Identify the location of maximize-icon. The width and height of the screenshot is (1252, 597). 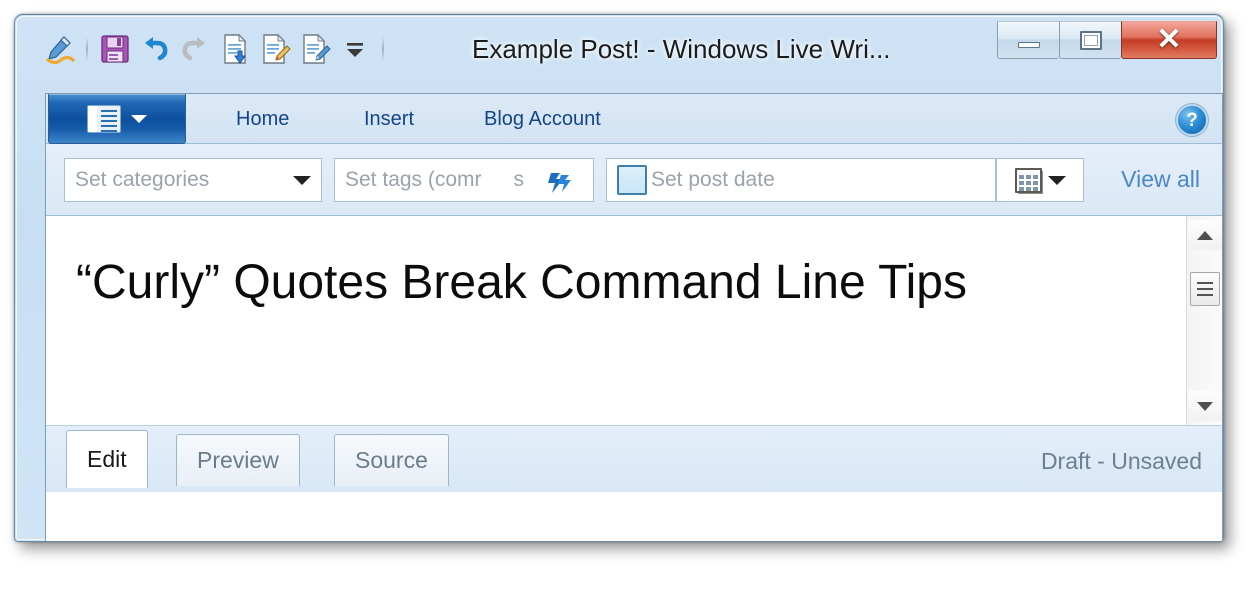
(1090, 40).